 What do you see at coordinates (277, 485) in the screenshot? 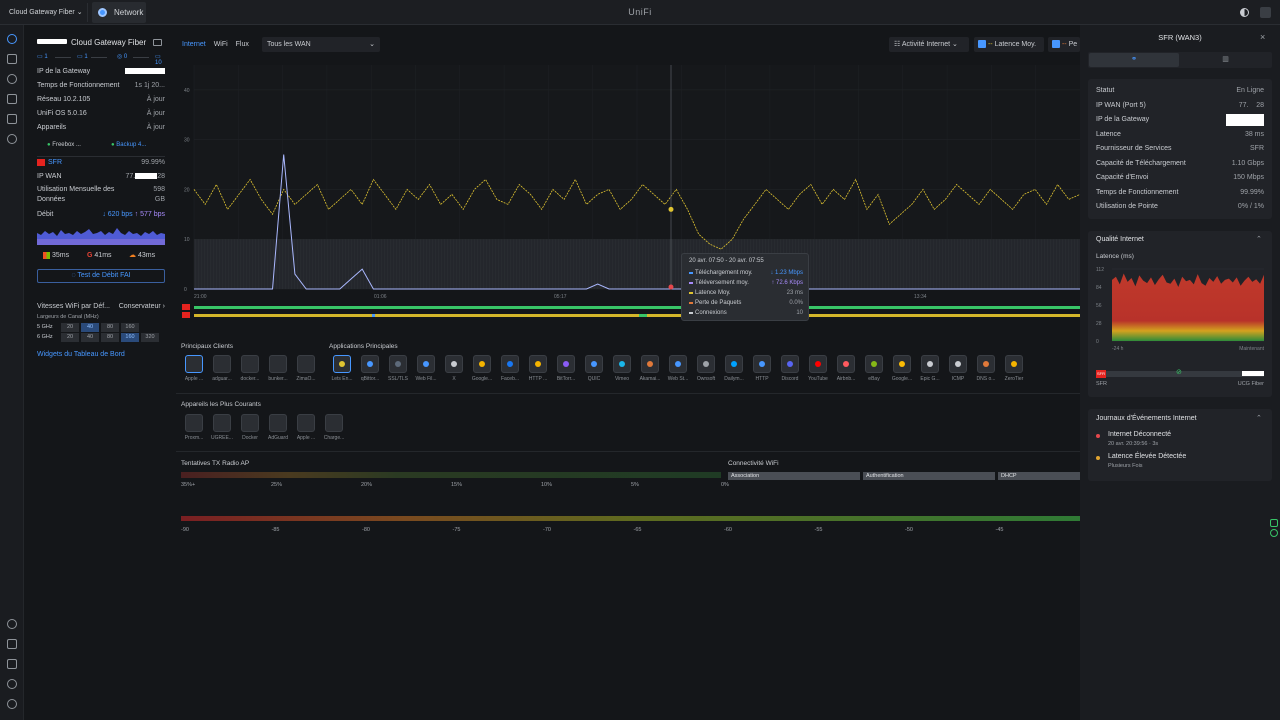
I see `tx-tick: 25%` at bounding box center [277, 485].